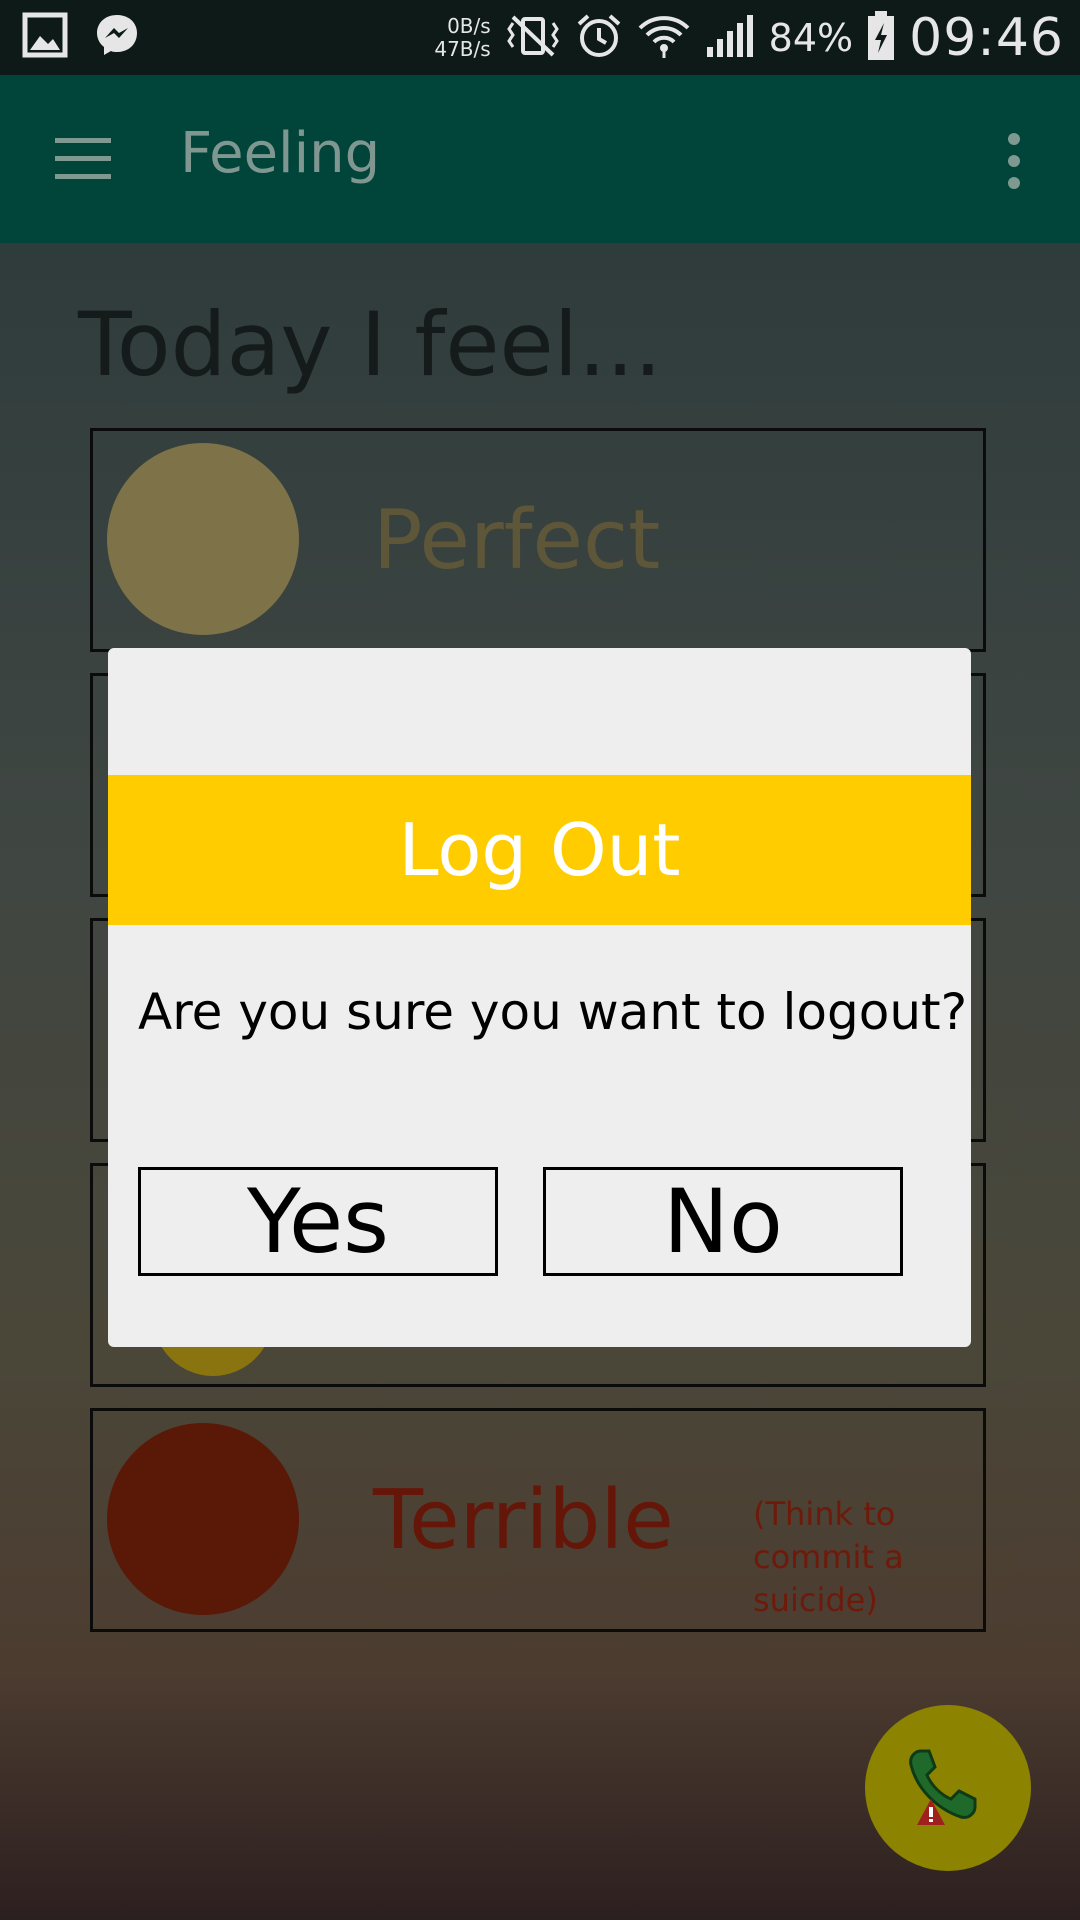 The image size is (1080, 1920). What do you see at coordinates (828, 1557) in the screenshot?
I see `mood-note: (Think to commit a suicide)` at bounding box center [828, 1557].